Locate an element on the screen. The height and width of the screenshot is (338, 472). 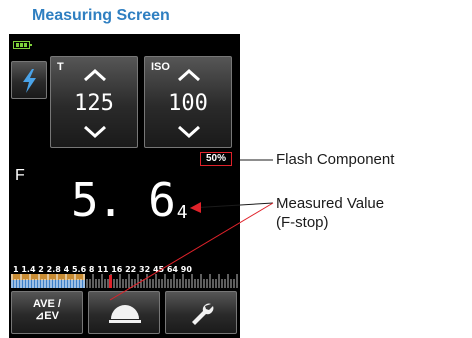
measured-value-callout: Measured Value (F-stop) is located at coordinates (366, 213).